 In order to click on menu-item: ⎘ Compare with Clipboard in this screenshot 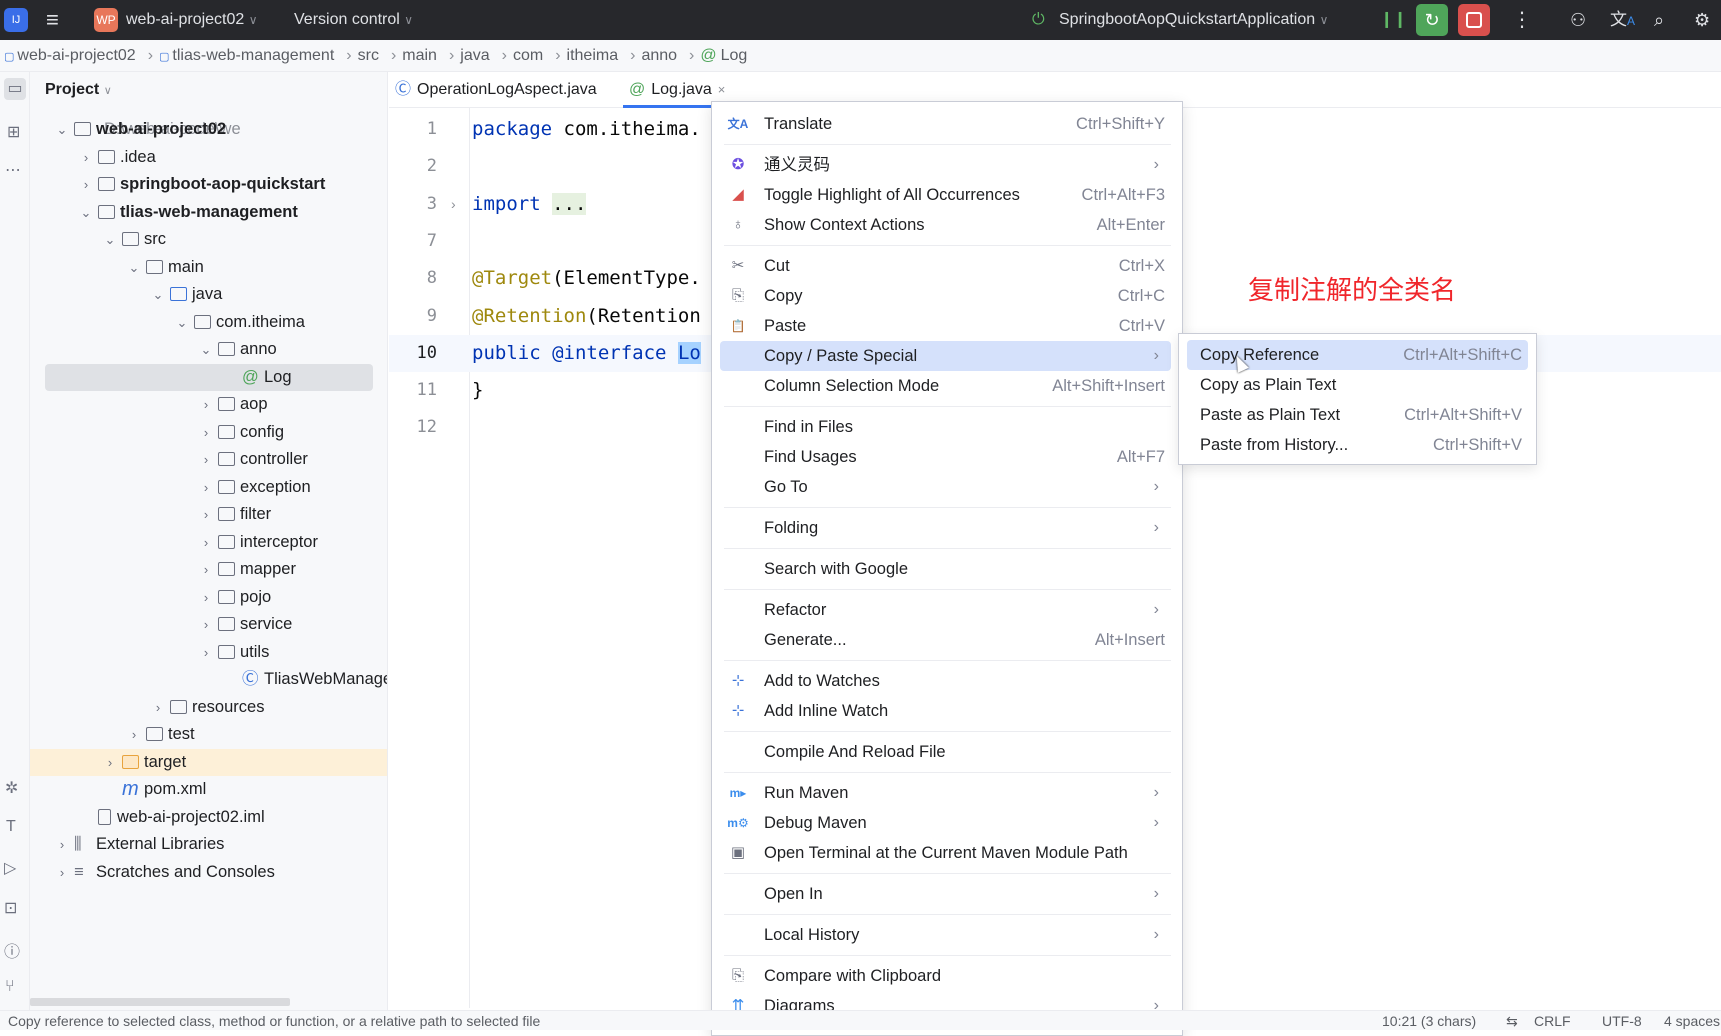, I will do `click(945, 976)`.